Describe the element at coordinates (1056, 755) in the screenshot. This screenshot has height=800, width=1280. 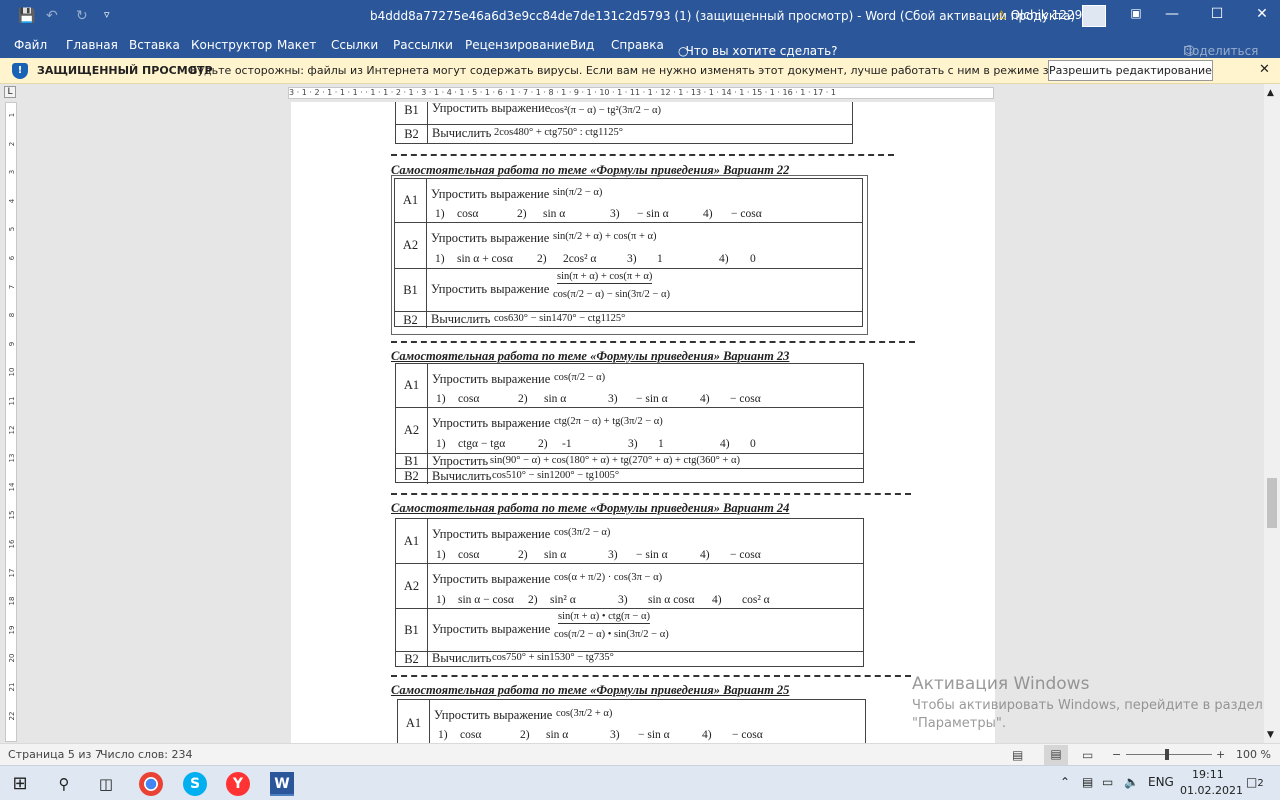
I see `print-layout-icon: ▤` at that location.